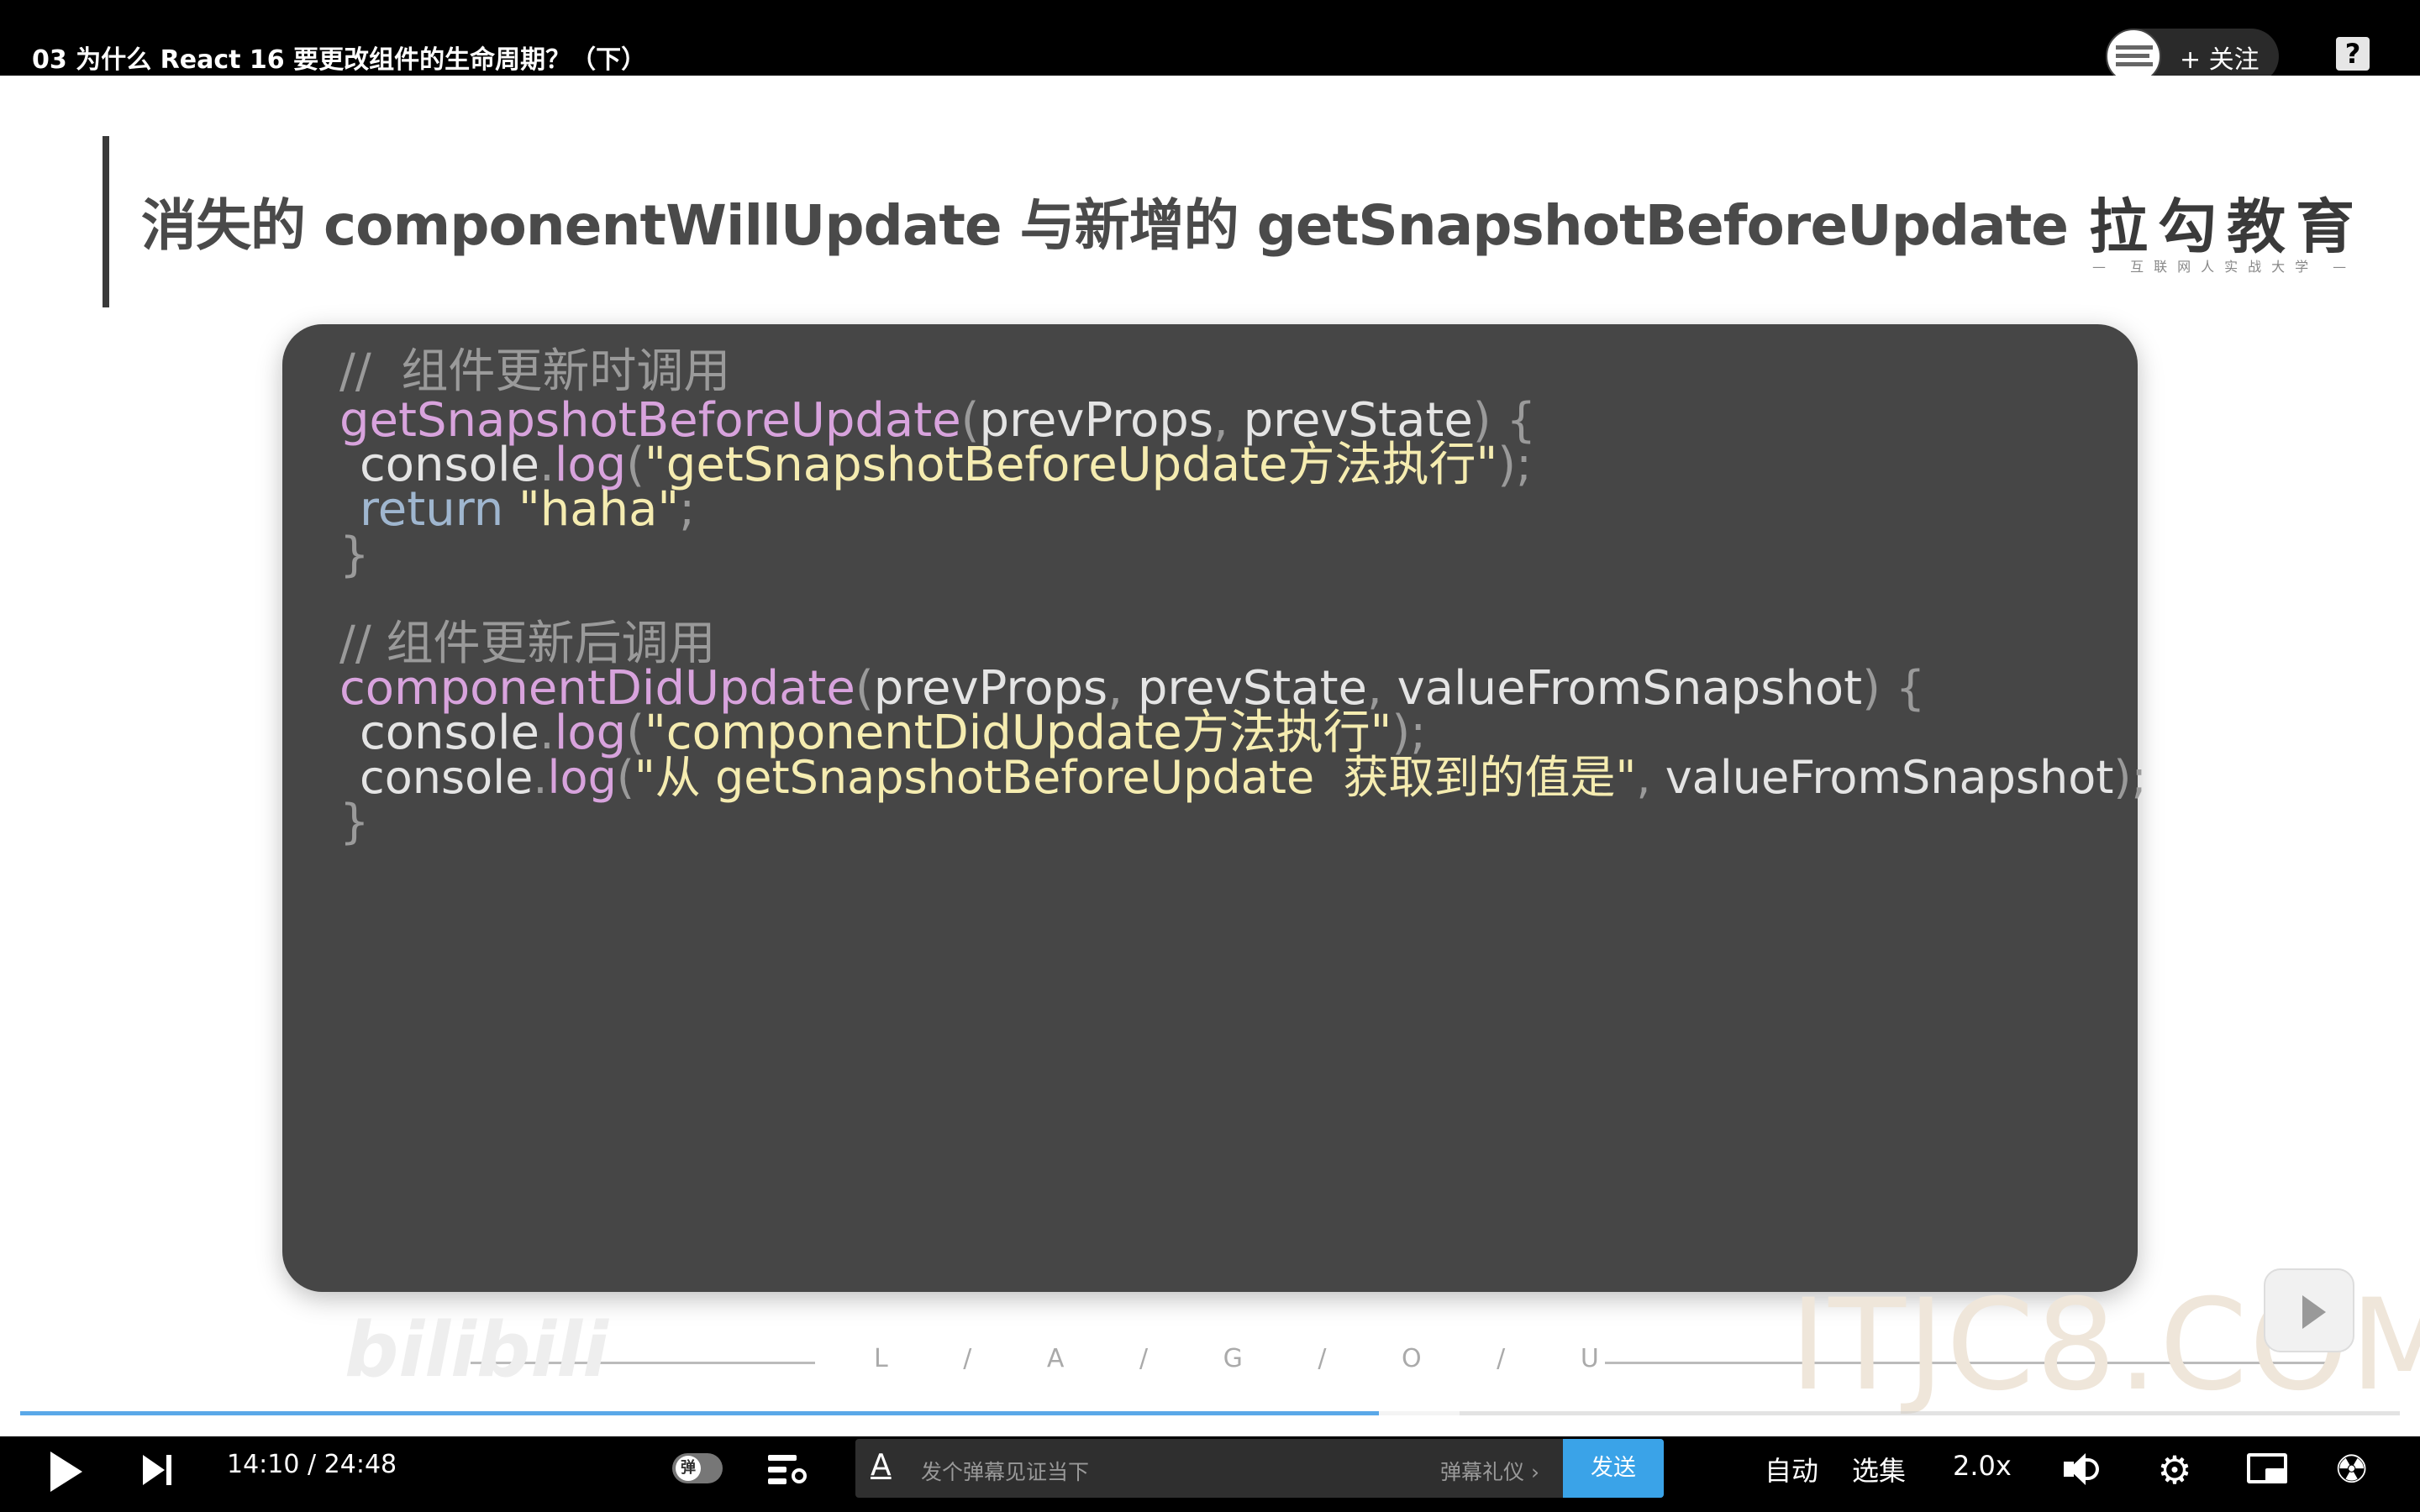  I want to click on danmaku-settings-icon, so click(788, 1468).